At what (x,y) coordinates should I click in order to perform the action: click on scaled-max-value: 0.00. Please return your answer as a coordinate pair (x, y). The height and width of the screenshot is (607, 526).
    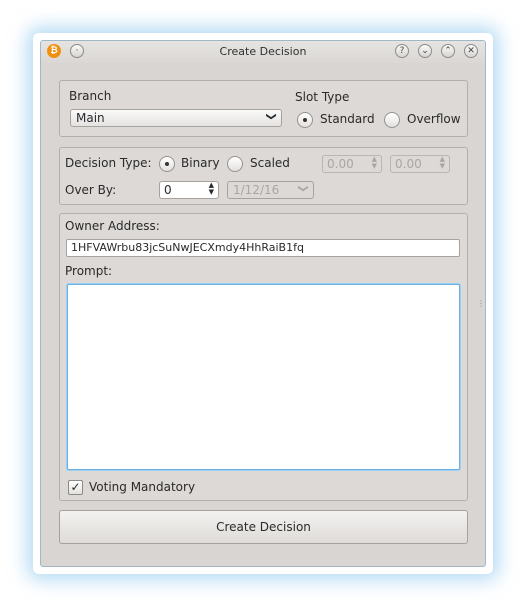
    Looking at the image, I should click on (408, 164).